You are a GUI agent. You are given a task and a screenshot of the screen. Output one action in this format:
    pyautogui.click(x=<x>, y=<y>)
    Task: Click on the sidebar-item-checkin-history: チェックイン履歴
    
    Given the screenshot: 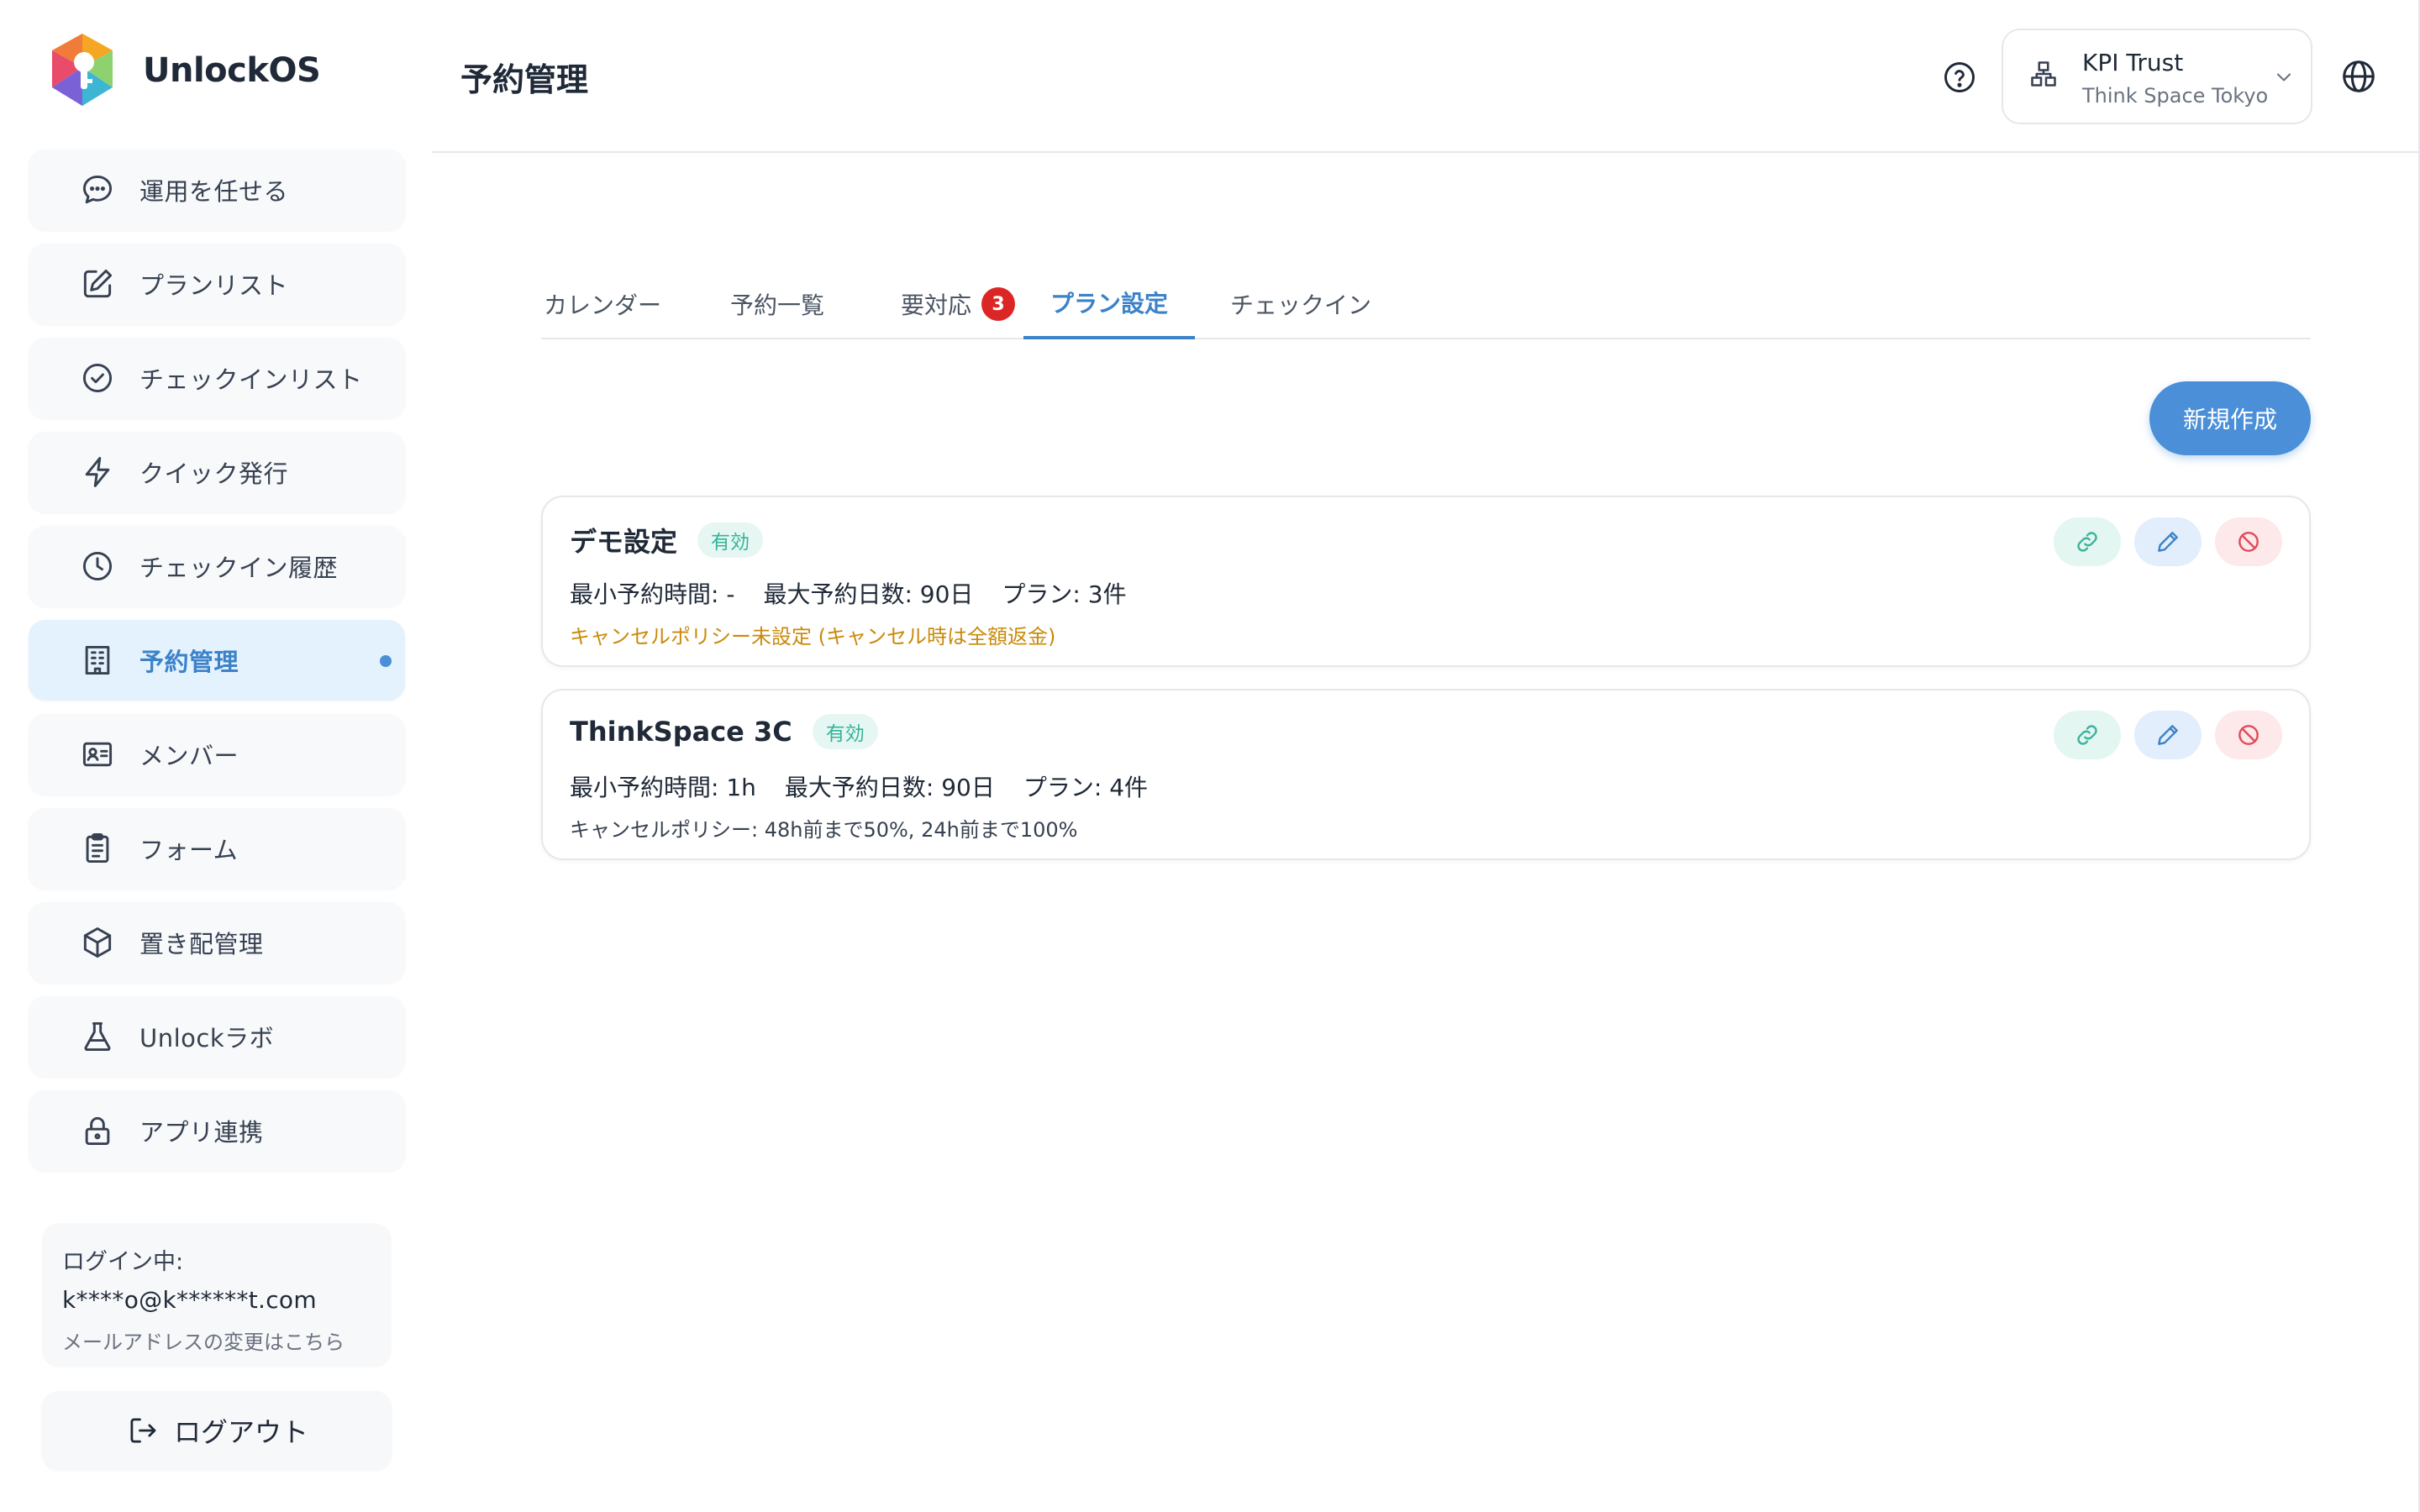 What is the action you would take?
    pyautogui.click(x=217, y=566)
    